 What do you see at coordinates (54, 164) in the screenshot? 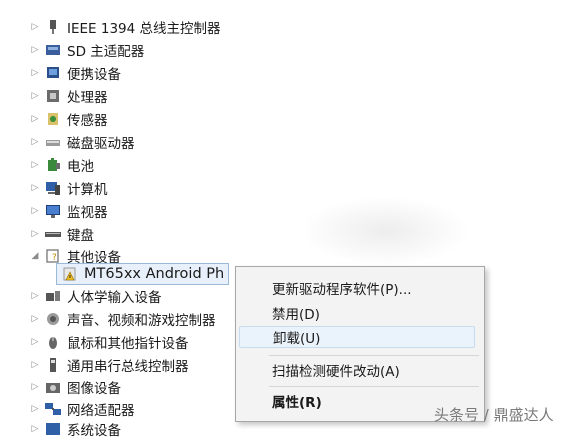
I see `battery-icon` at bounding box center [54, 164].